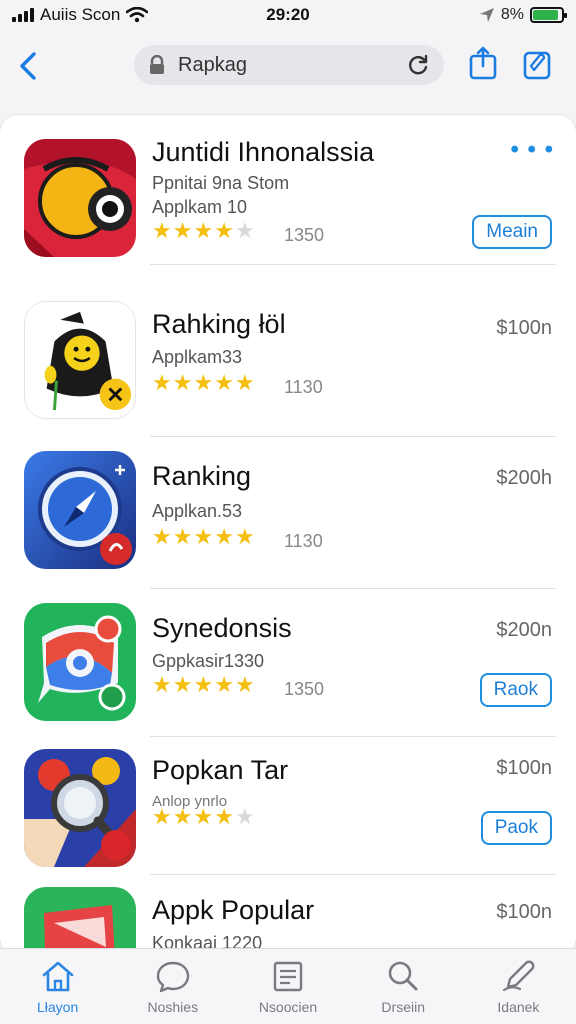 This screenshot has width=576, height=1024. I want to click on browser-toolbar: Rapkag, so click(288, 66).